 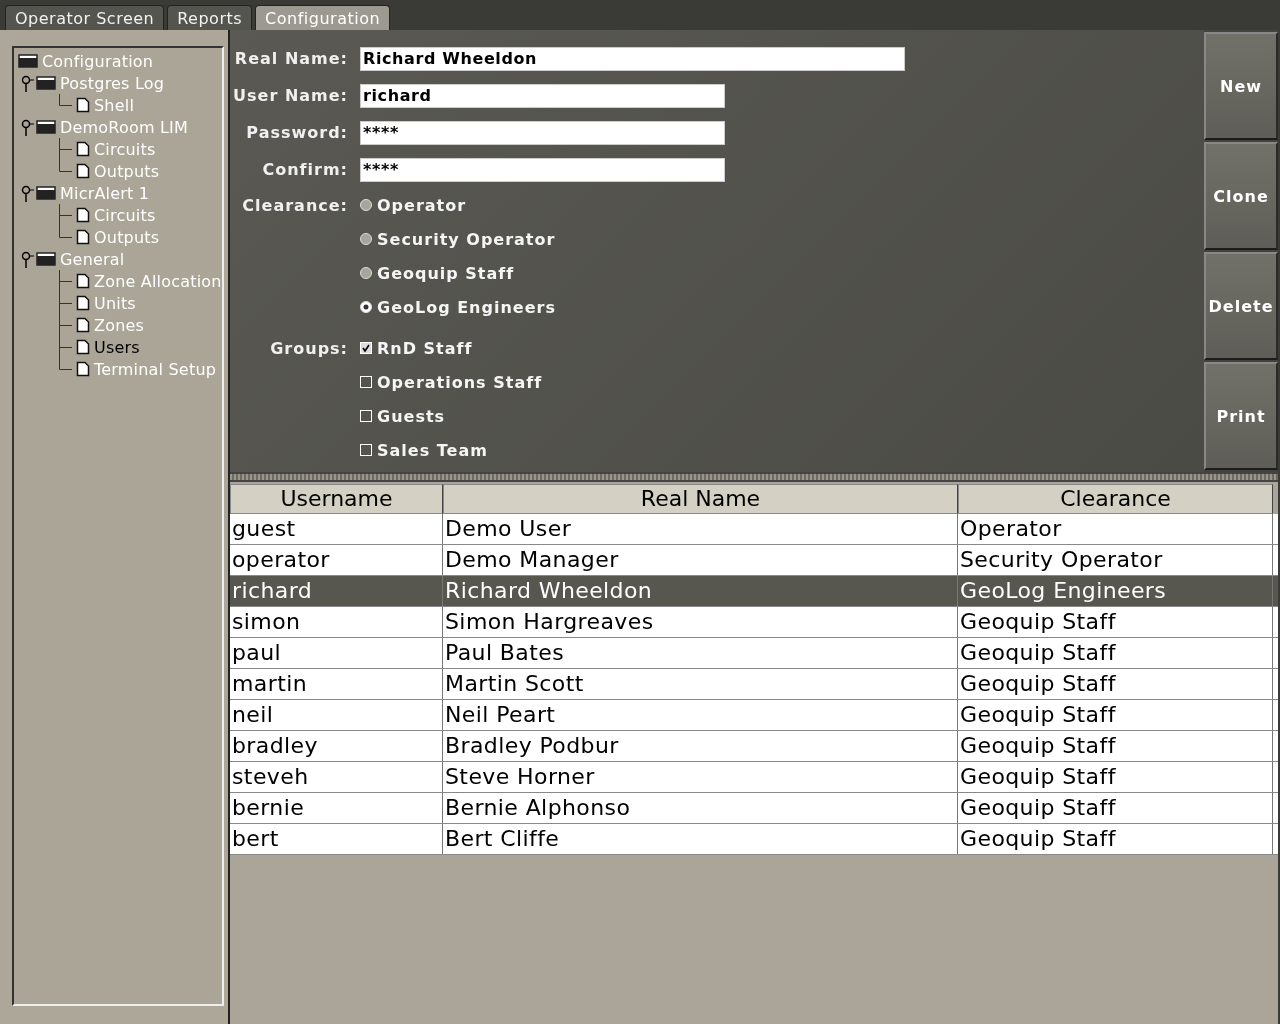 What do you see at coordinates (1115, 499) in the screenshot?
I see `column-header: Clearance` at bounding box center [1115, 499].